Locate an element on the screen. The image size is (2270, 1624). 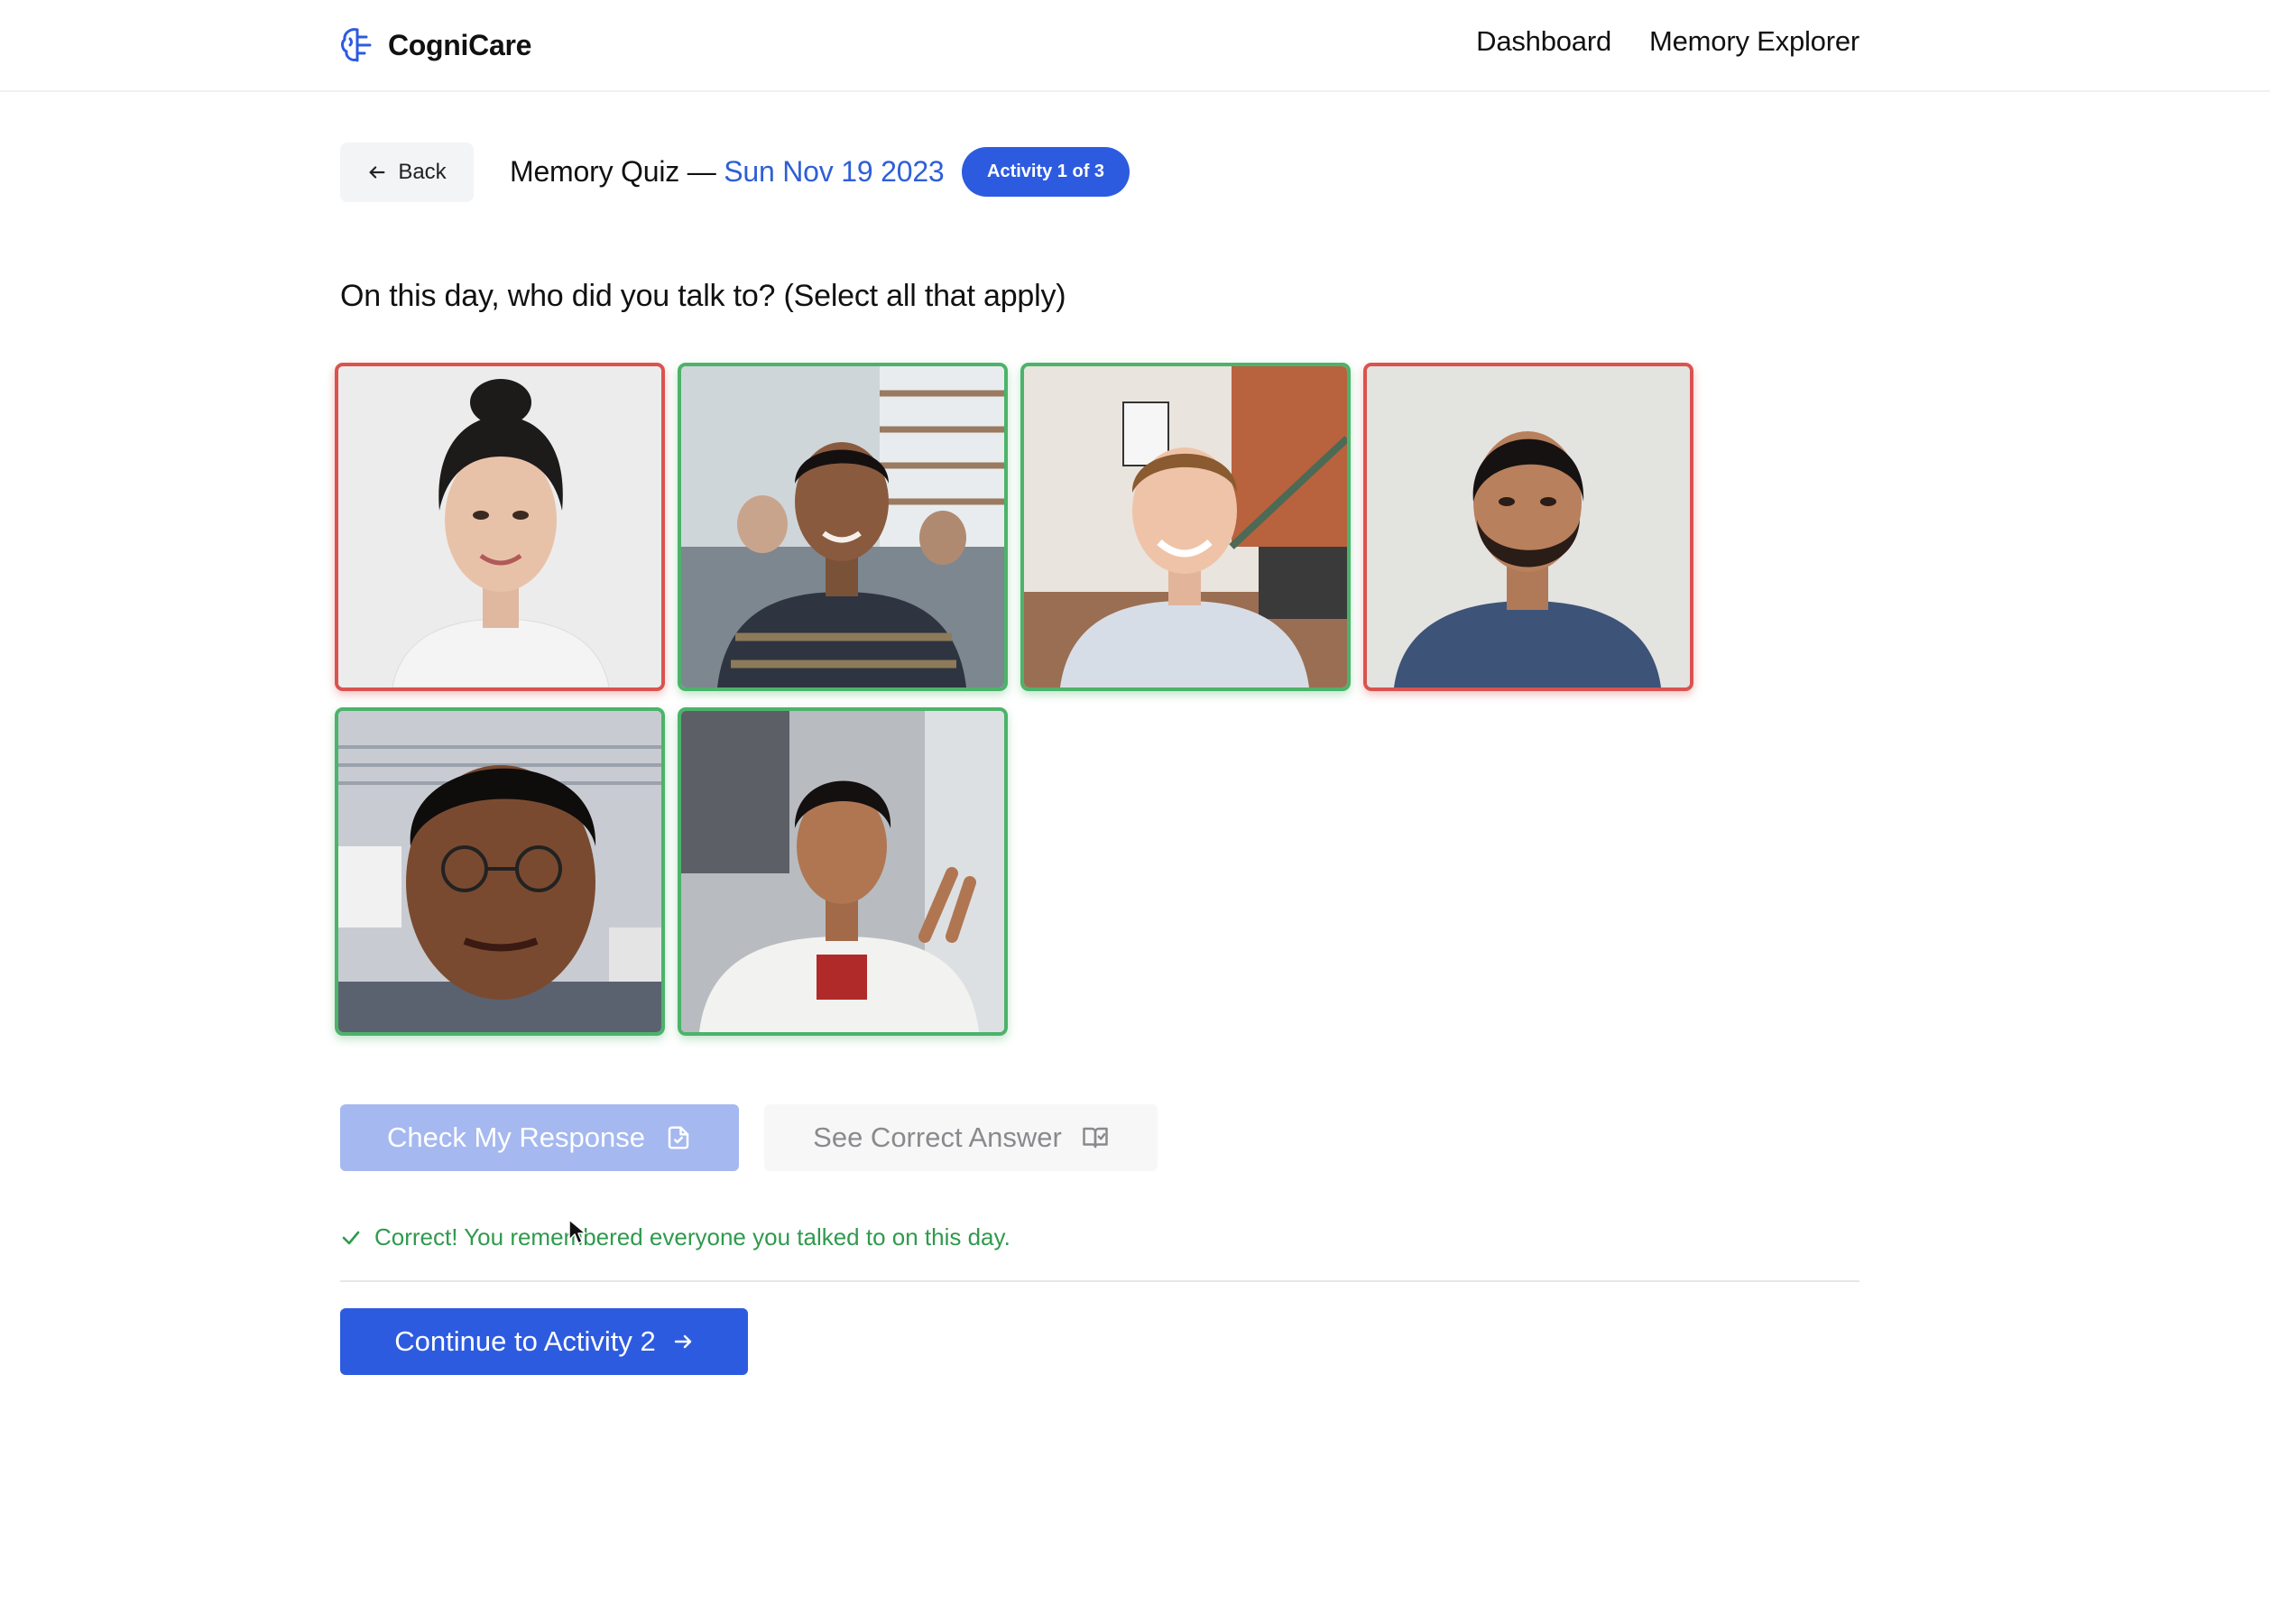
nav-link-dashboard: Dashboard is located at coordinates (1543, 42).